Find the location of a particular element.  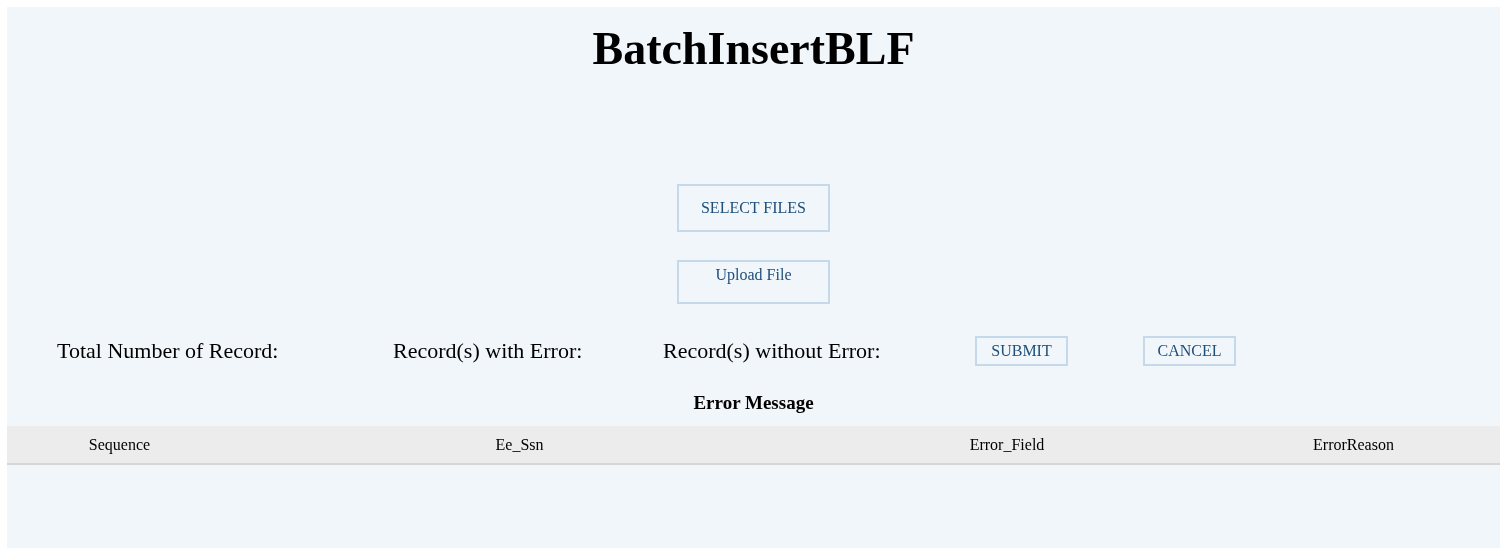

summary-label: Total Number of Record: is located at coordinates (168, 351).